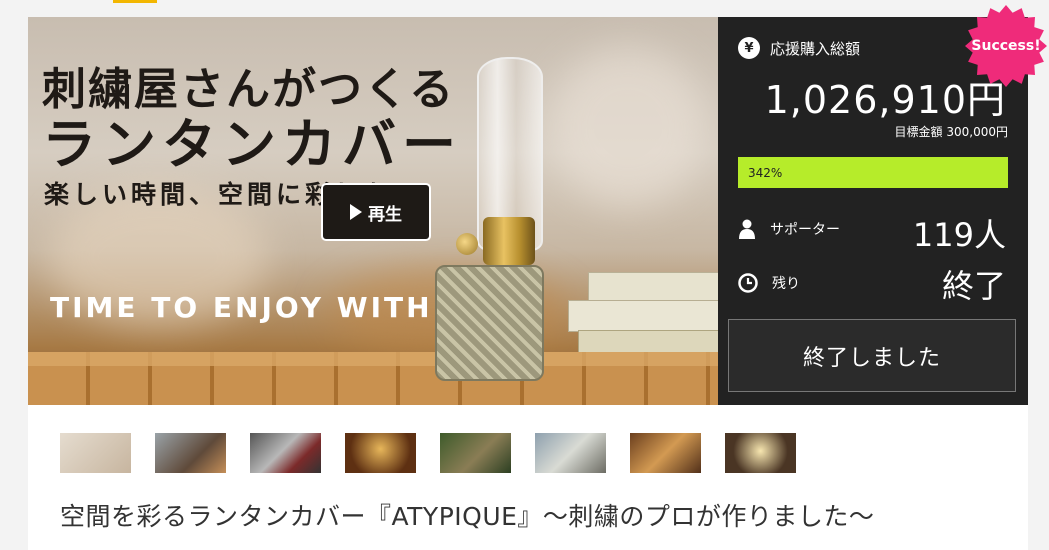 This screenshot has width=1049, height=550. Describe the element at coordinates (467, 244) in the screenshot. I see `lantern-knob` at that location.